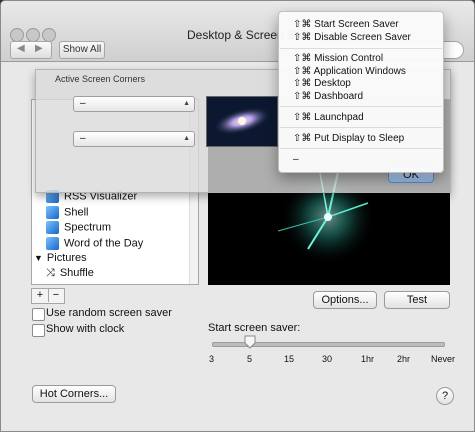  I want to click on menu-item-none: –, so click(296, 159).